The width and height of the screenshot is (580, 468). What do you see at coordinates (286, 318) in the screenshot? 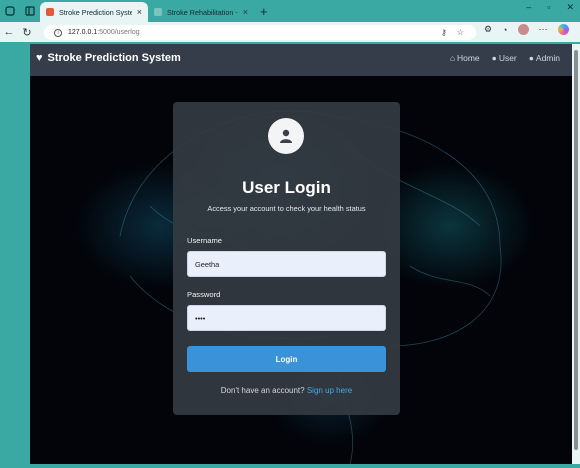
I see `password-input: ••••` at bounding box center [286, 318].